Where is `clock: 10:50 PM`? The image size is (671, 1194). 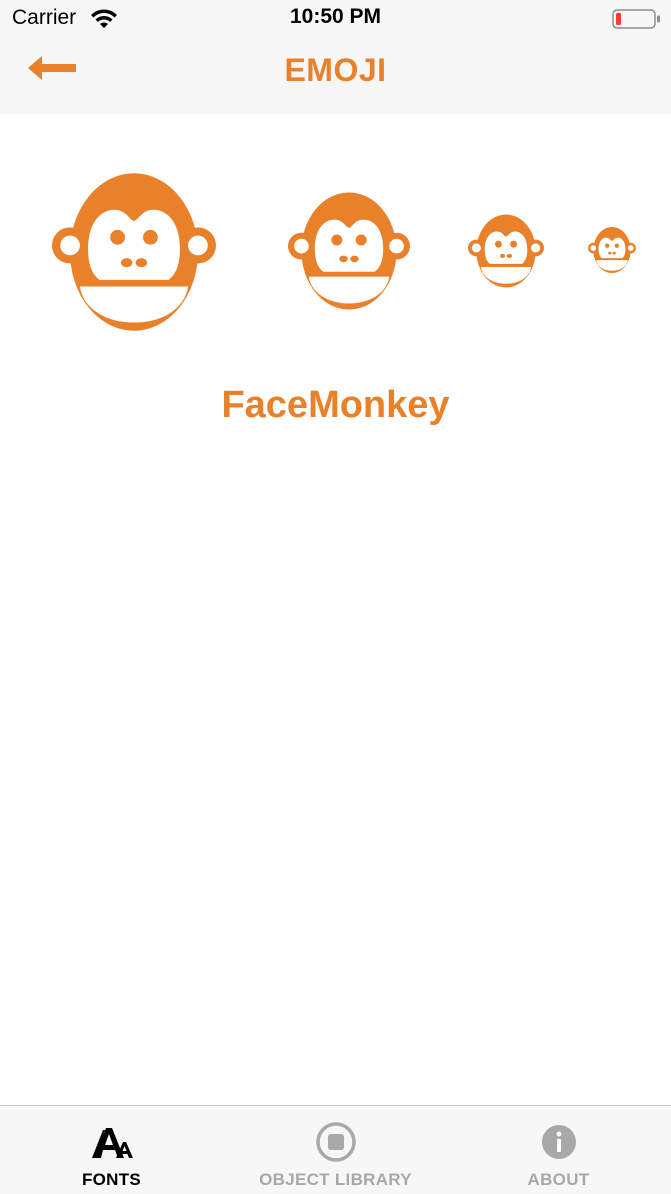
clock: 10:50 PM is located at coordinates (335, 16).